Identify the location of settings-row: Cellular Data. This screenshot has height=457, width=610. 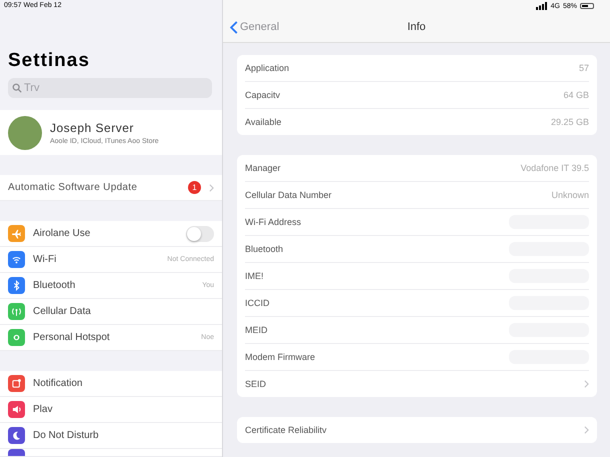
(111, 312).